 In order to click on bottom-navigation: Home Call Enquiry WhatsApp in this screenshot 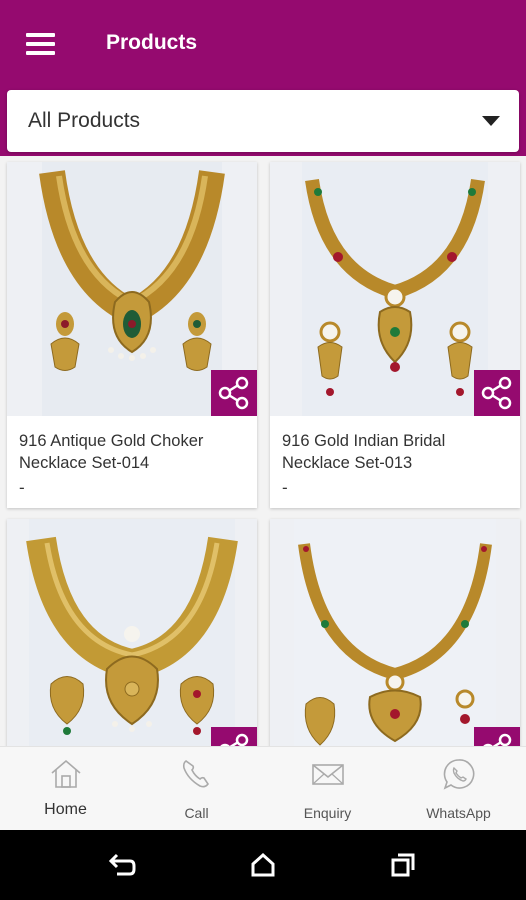, I will do `click(263, 788)`.